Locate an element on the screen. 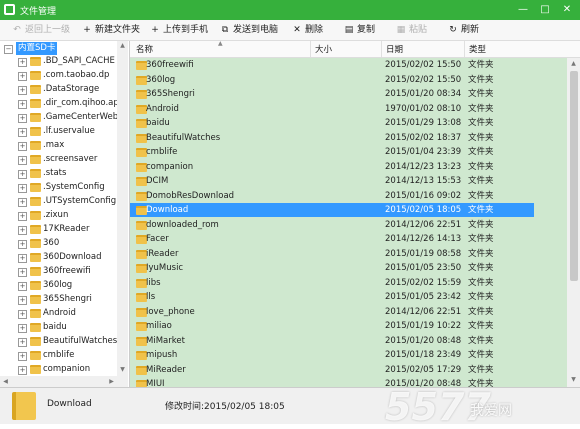  close-icon: ✕ is located at coordinates (567, 10).